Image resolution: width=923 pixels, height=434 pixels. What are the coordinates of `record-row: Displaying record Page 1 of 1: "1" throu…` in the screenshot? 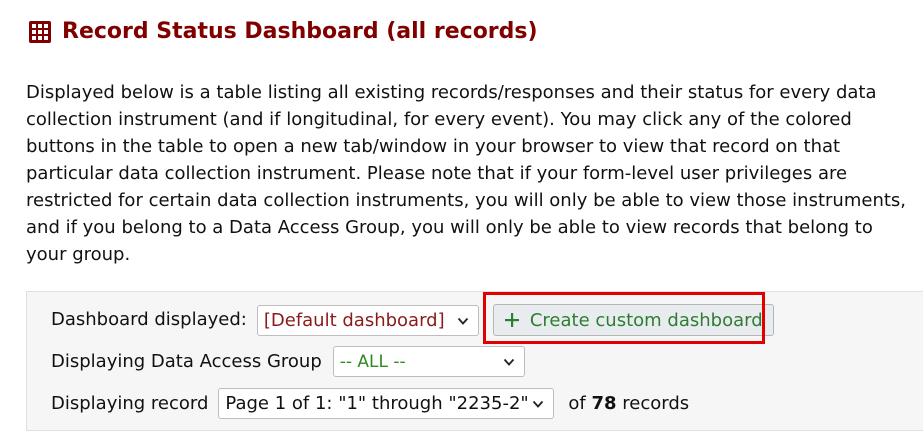 It's located at (370, 403).